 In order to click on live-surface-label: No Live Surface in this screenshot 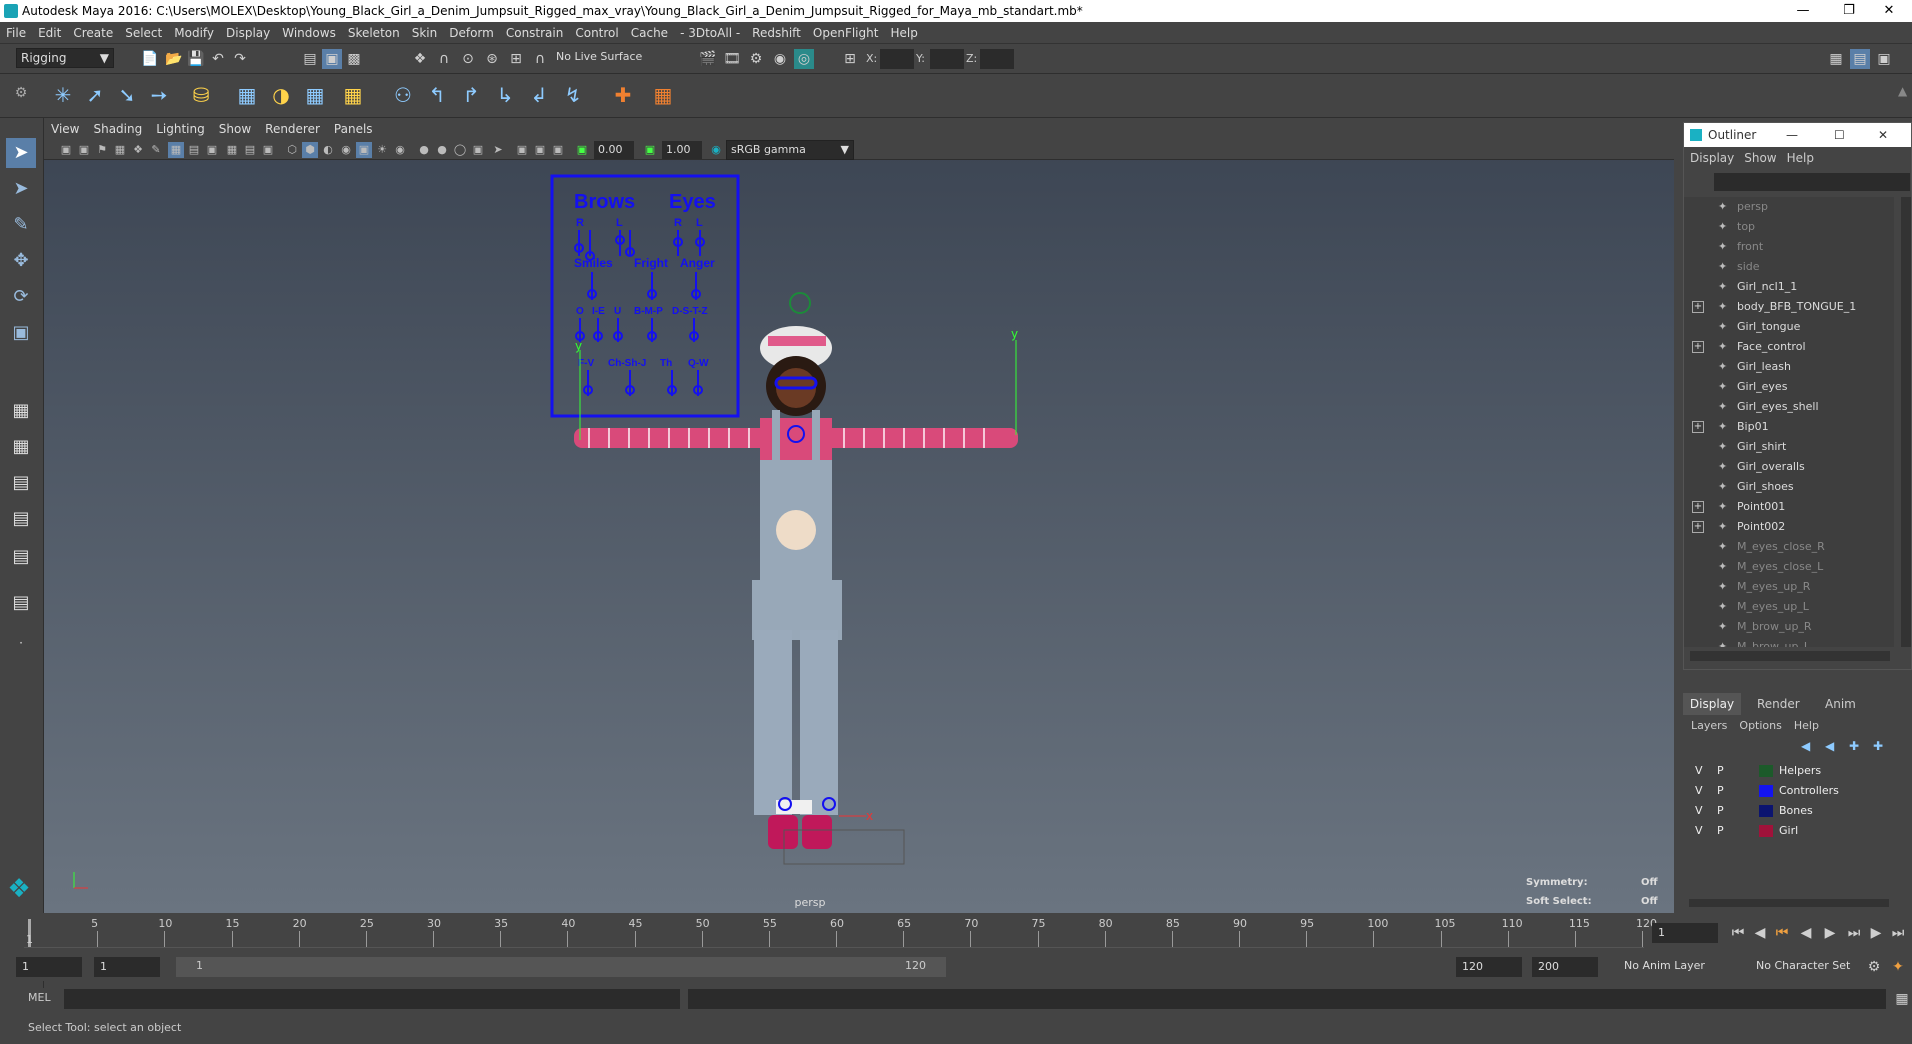, I will do `click(599, 56)`.